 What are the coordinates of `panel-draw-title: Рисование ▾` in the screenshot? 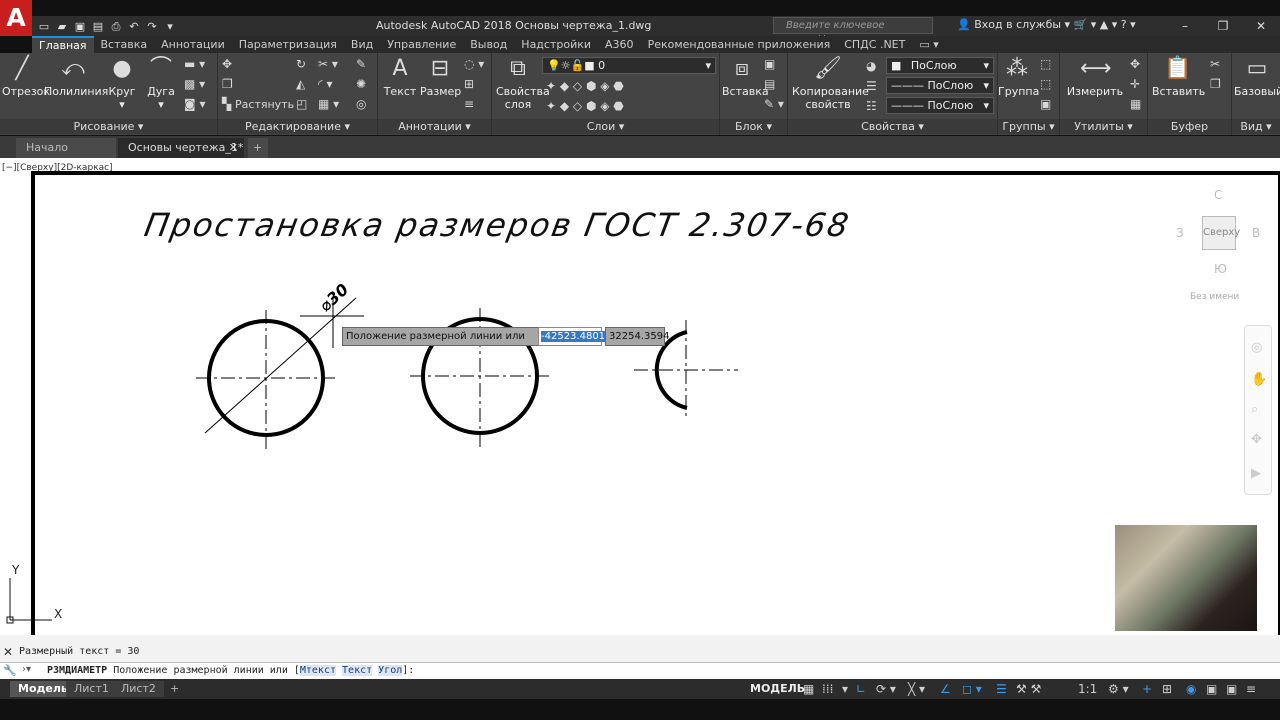 It's located at (108, 126).